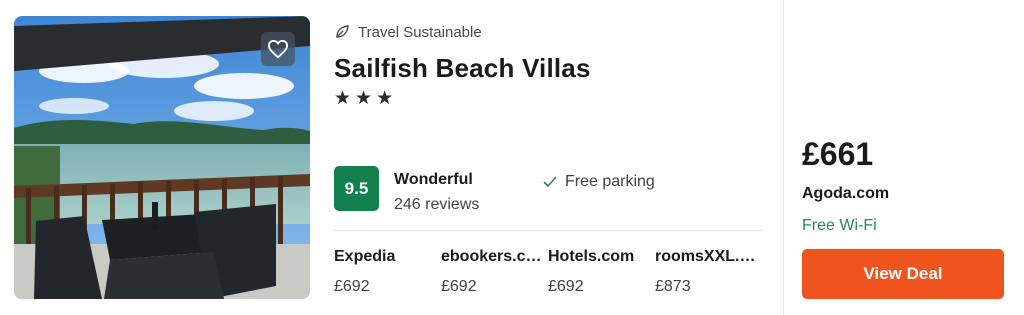  Describe the element at coordinates (673, 286) in the screenshot. I see `provider-price: £873` at that location.